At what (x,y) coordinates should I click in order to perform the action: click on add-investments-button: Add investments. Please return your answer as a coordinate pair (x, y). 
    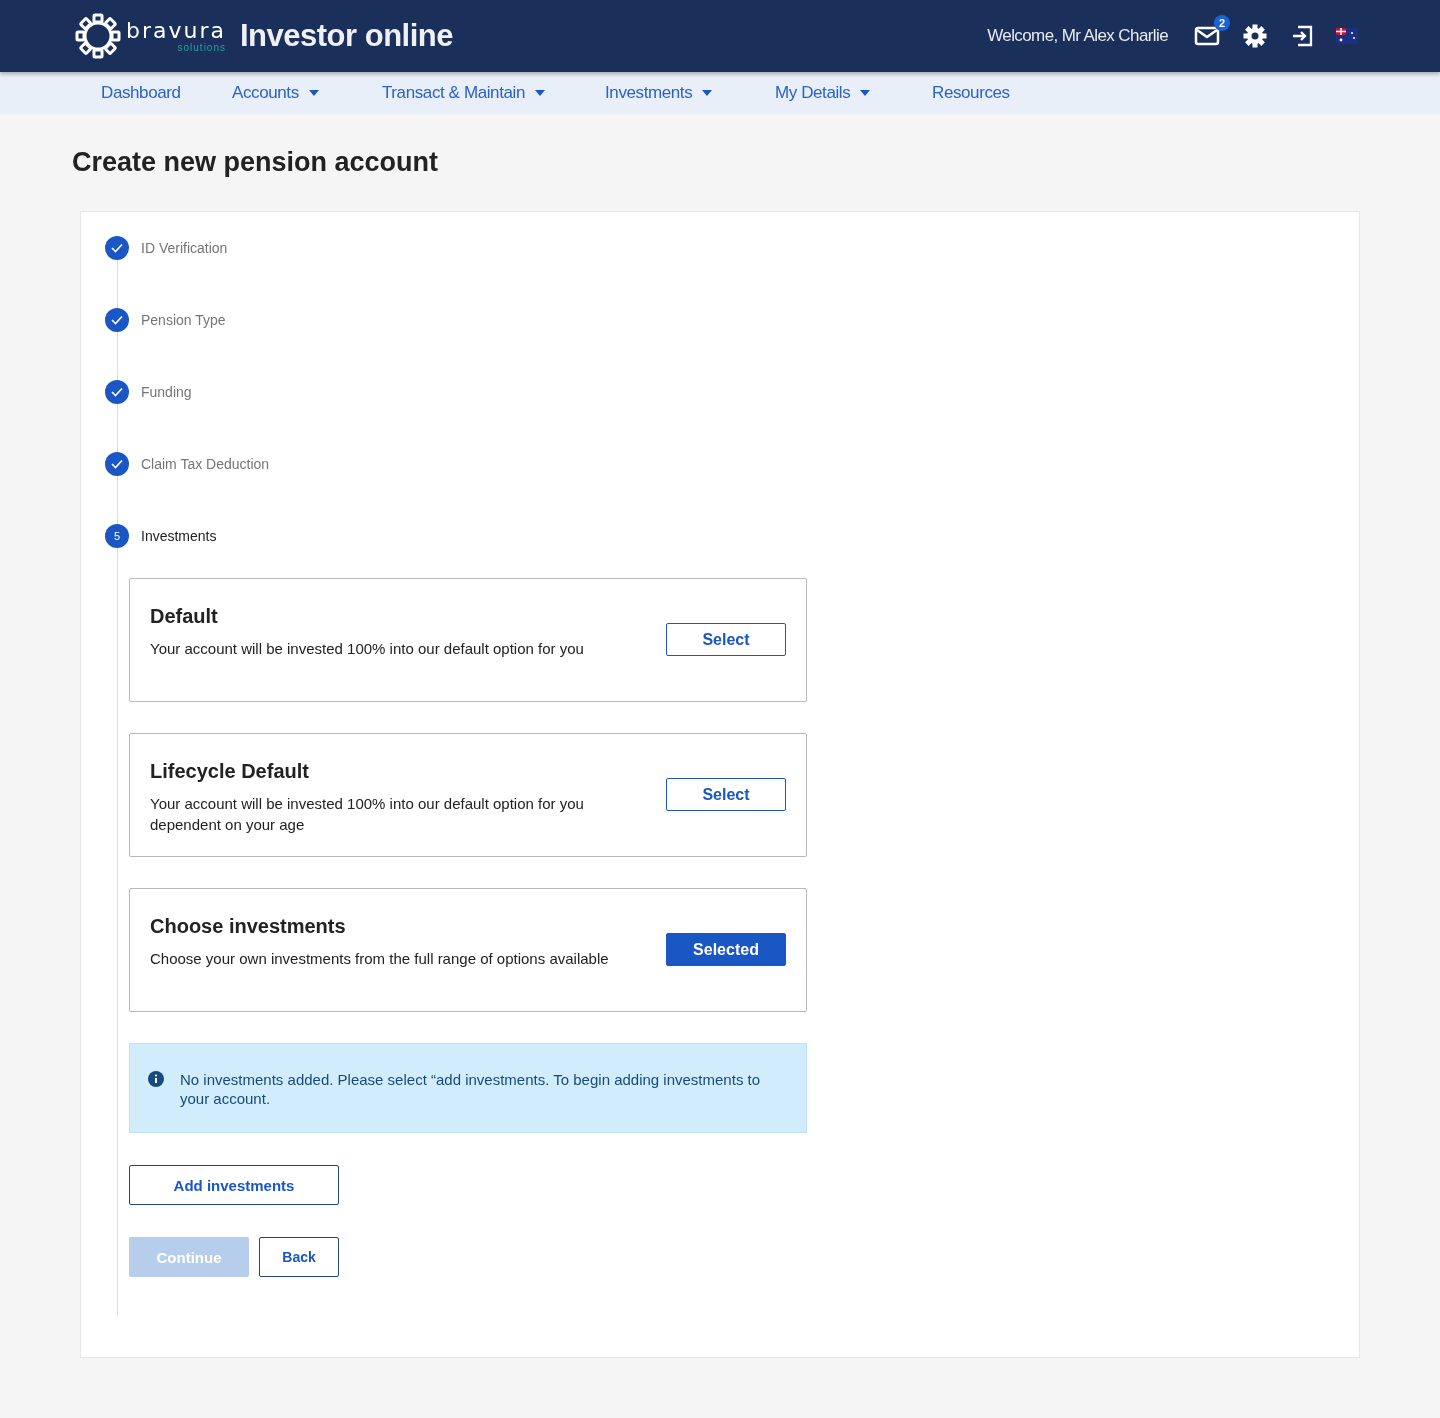
    Looking at the image, I should click on (234, 1185).